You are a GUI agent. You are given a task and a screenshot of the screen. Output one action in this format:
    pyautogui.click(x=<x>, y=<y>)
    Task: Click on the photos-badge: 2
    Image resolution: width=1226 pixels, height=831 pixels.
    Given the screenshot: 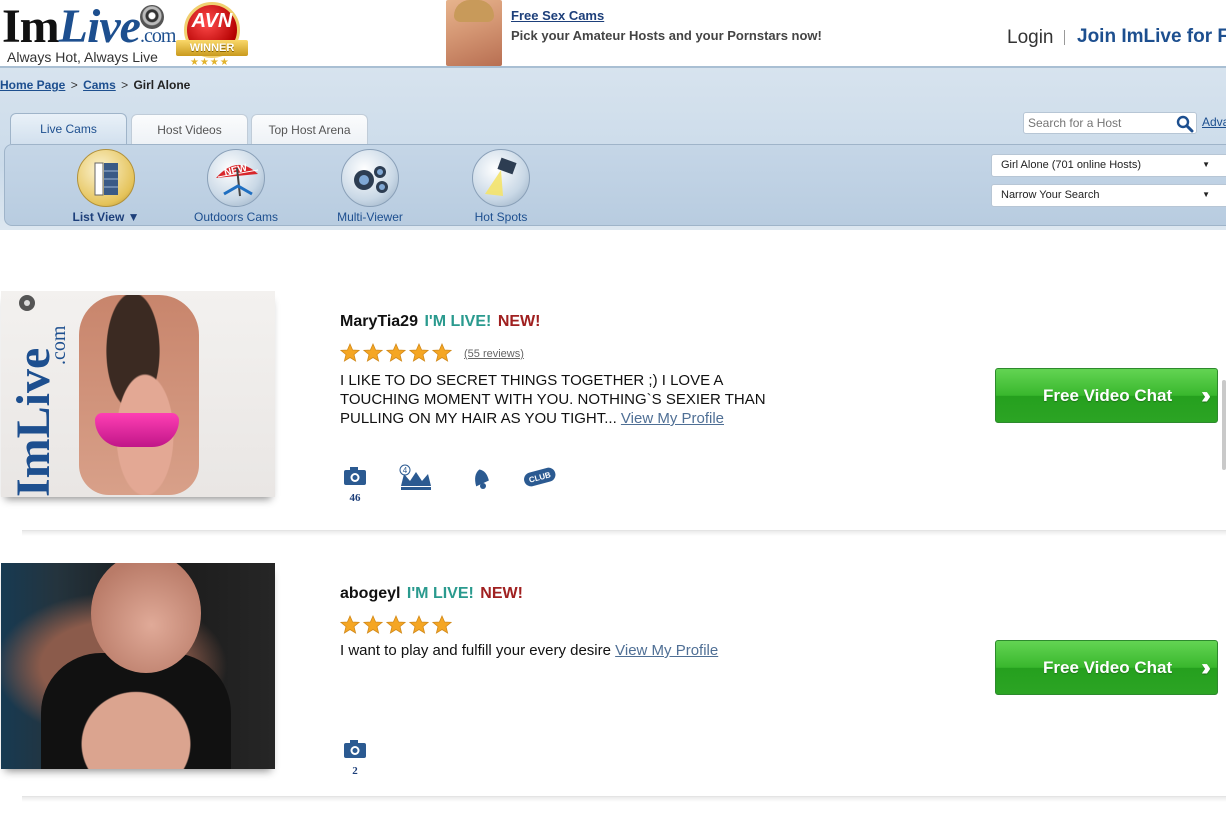 What is the action you would take?
    pyautogui.click(x=355, y=757)
    